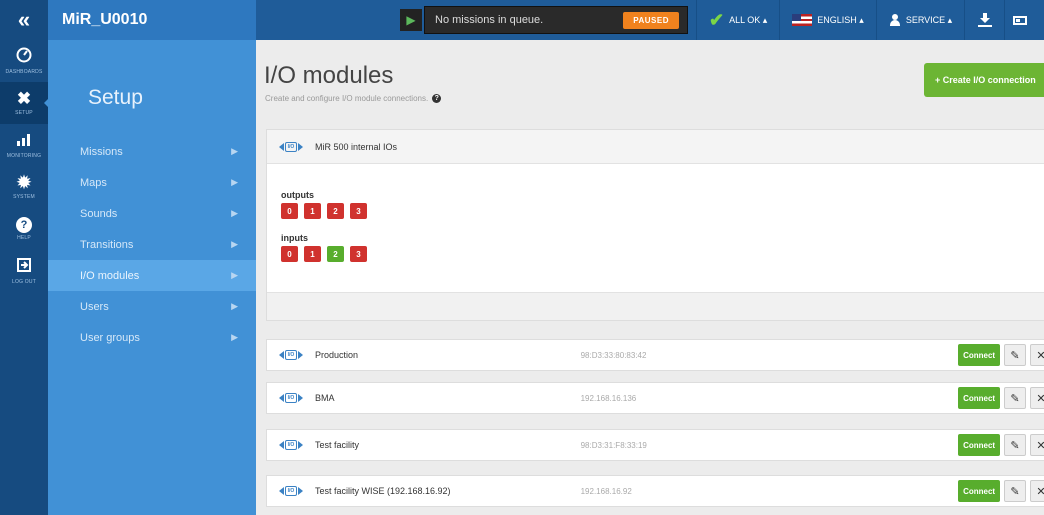  Describe the element at coordinates (748, 19) in the screenshot. I see `status-label: ALL OK ▴` at that location.